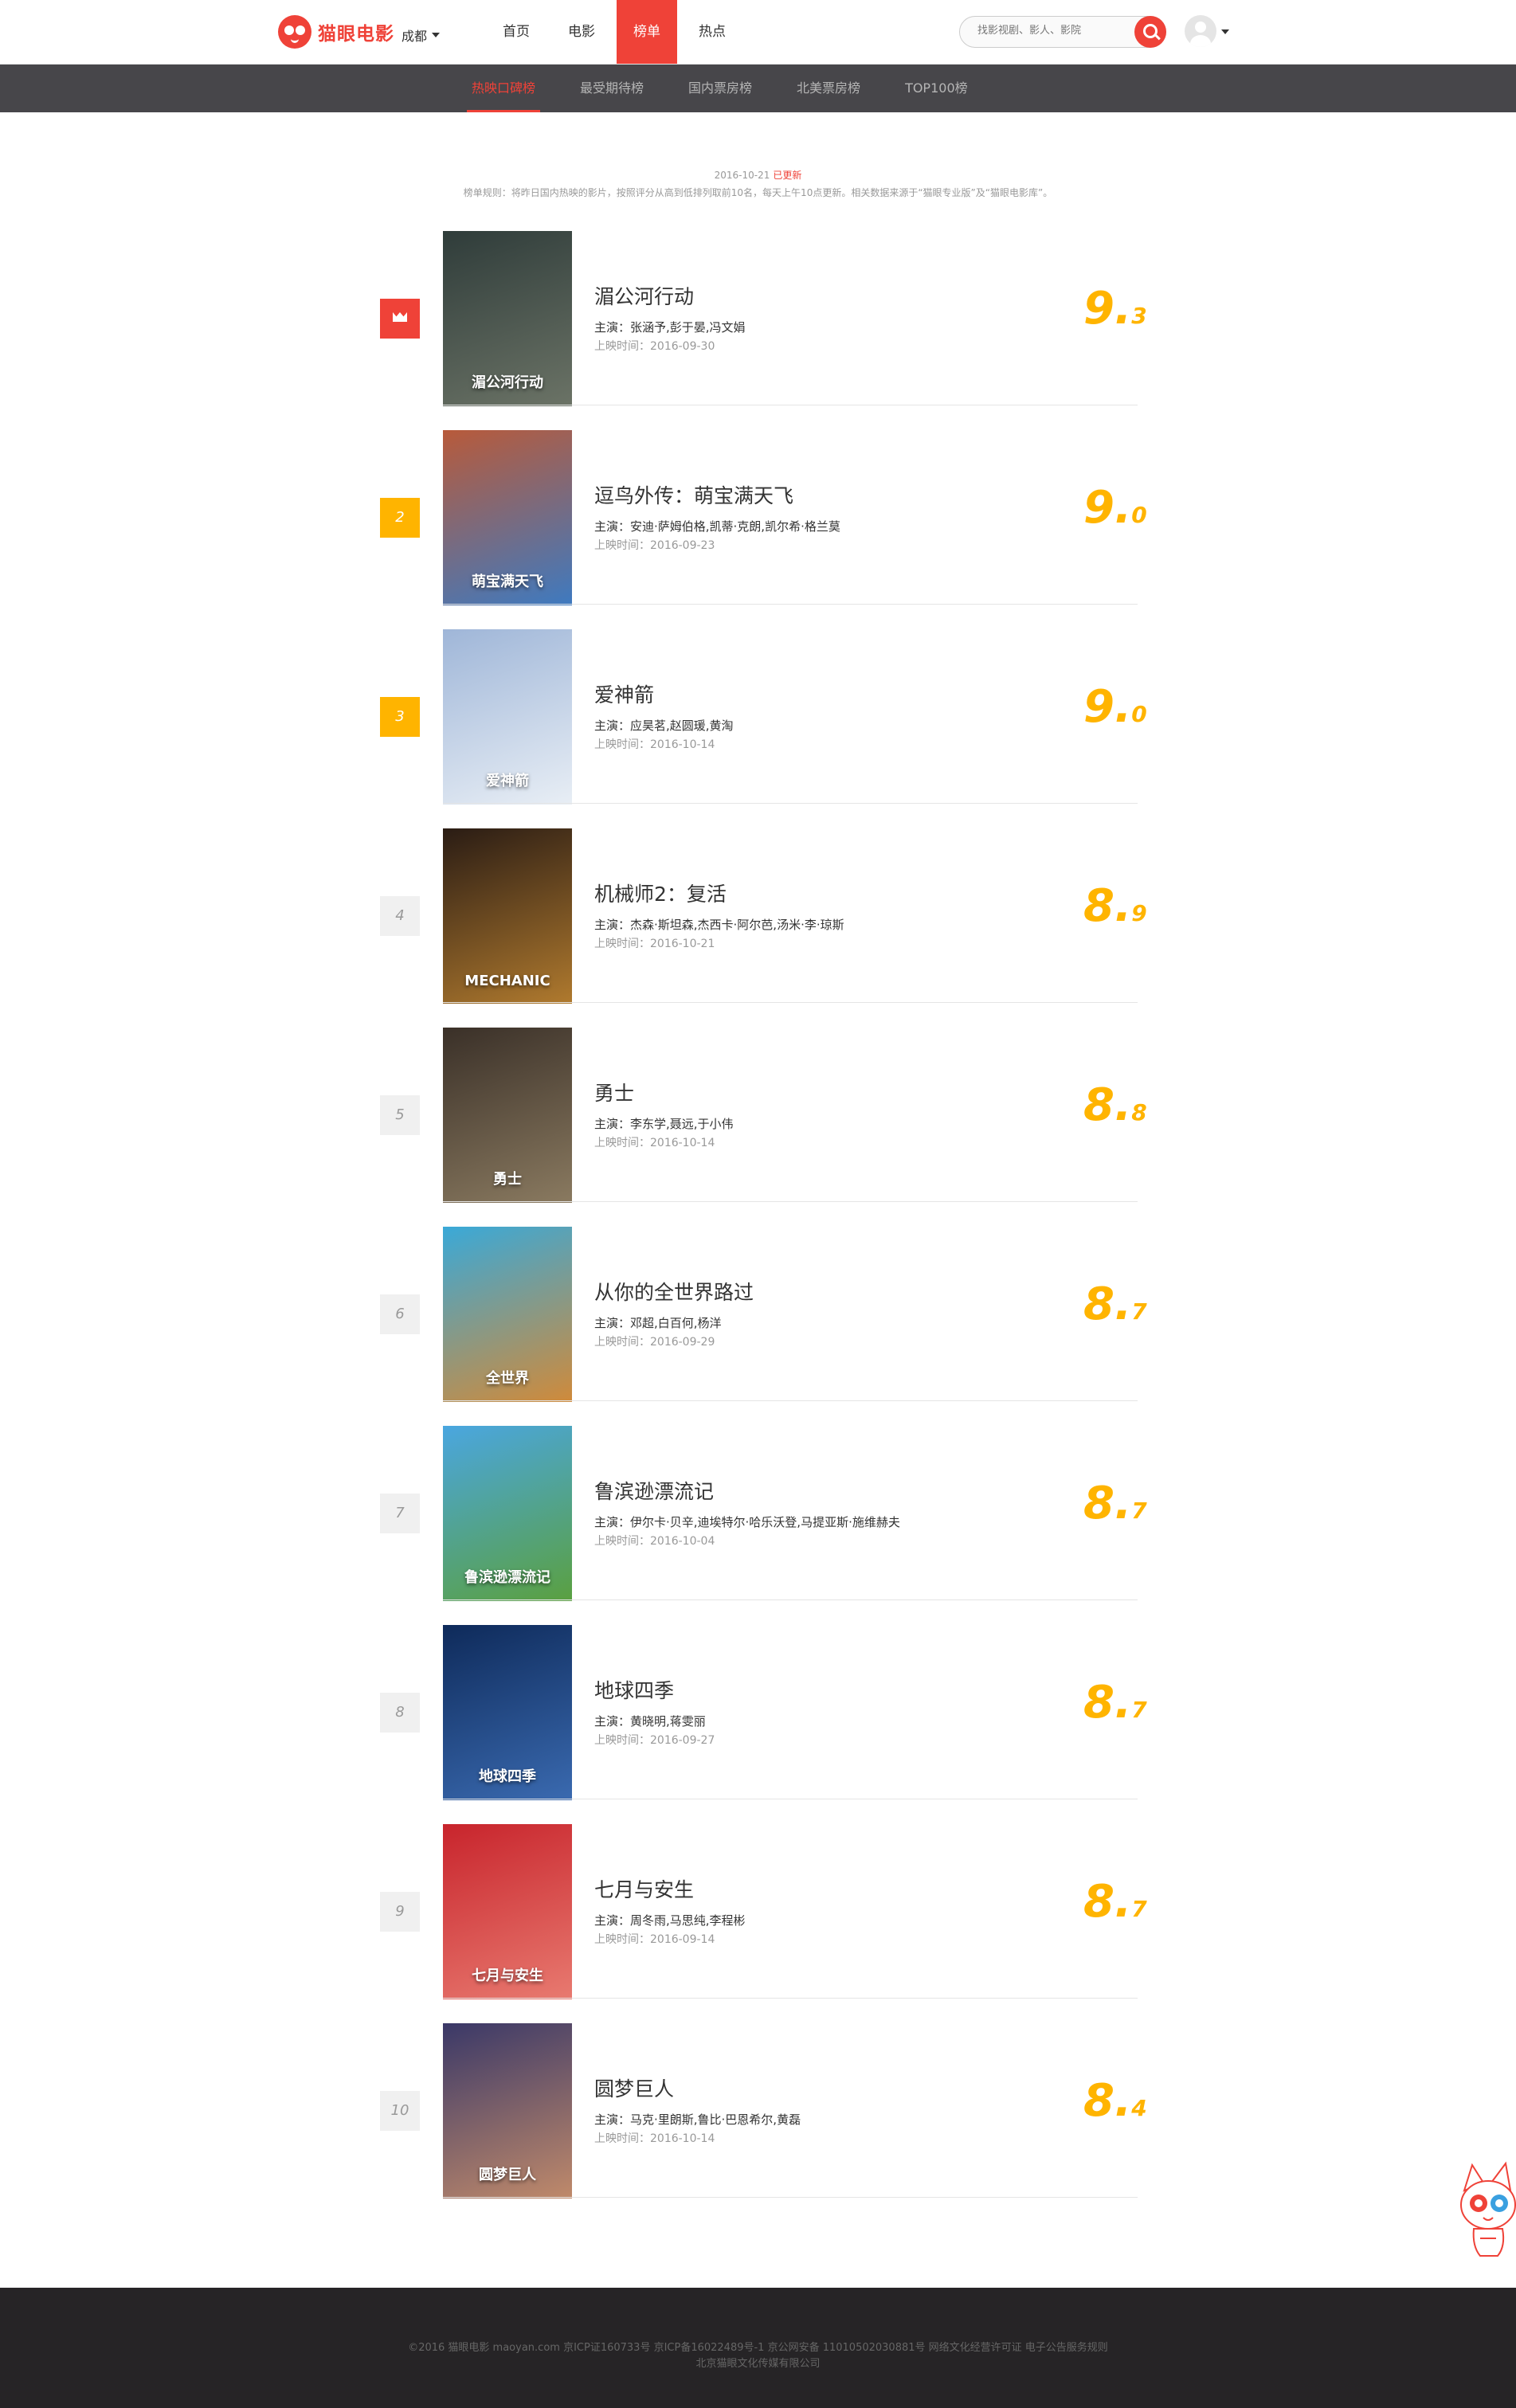 The width and height of the screenshot is (1516, 2408). What do you see at coordinates (1139, 1112) in the screenshot?
I see `score-fraction: 8` at bounding box center [1139, 1112].